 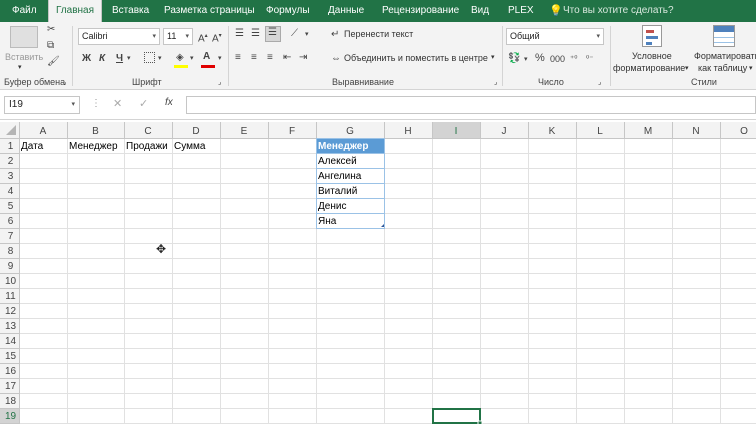 What do you see at coordinates (337, 161) in the screenshot?
I see `cell-G2: Алексей` at bounding box center [337, 161].